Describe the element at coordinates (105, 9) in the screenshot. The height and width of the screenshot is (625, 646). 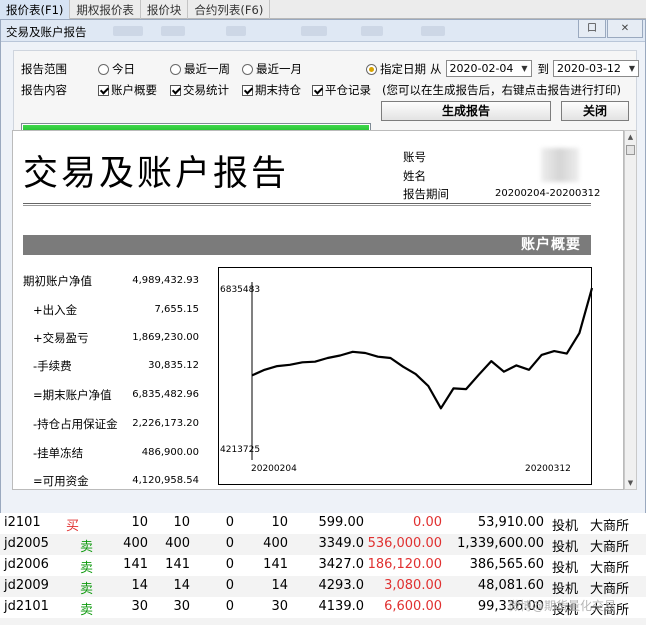
I see `tab-option-quotes: 期权报价表` at that location.